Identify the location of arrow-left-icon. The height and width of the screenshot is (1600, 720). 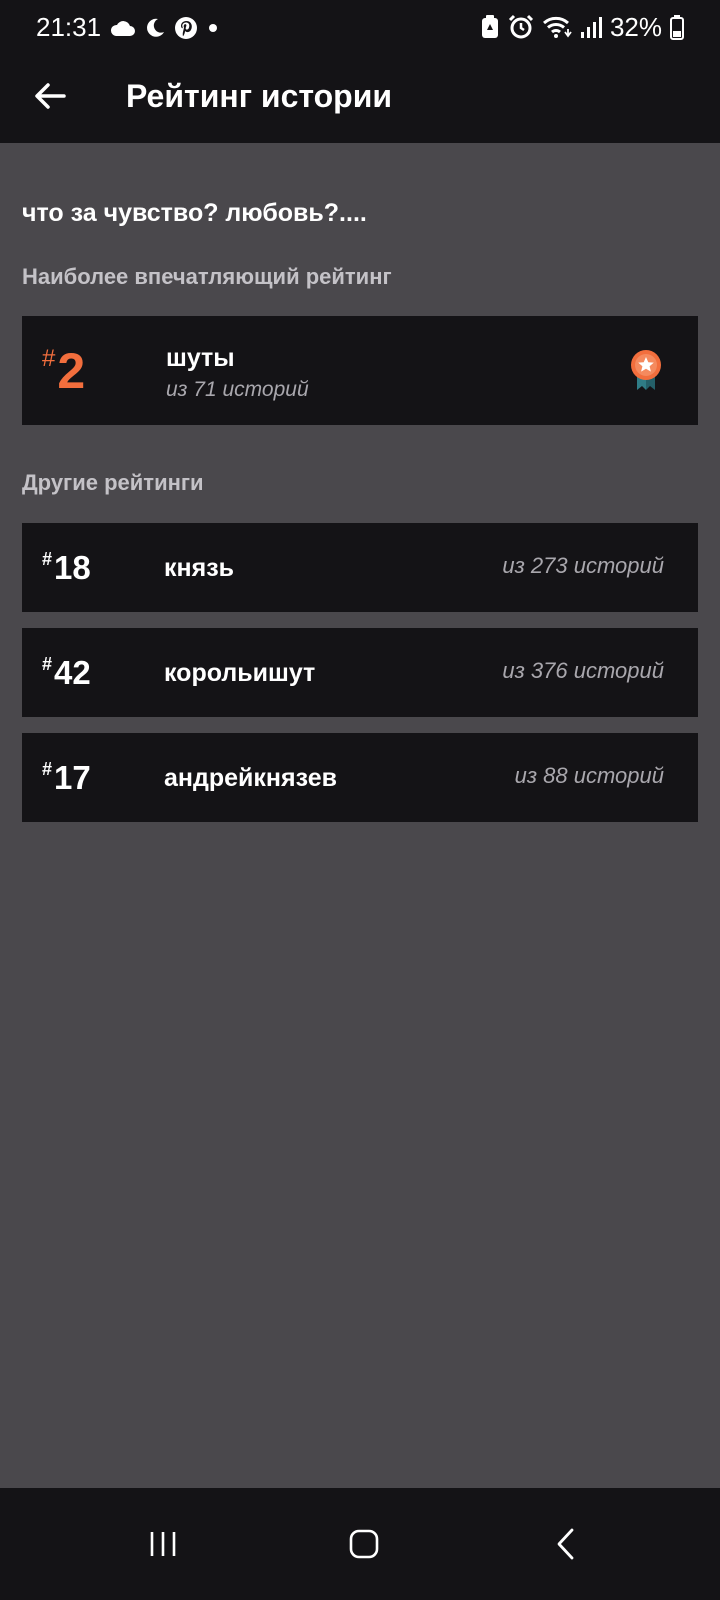
(50, 96).